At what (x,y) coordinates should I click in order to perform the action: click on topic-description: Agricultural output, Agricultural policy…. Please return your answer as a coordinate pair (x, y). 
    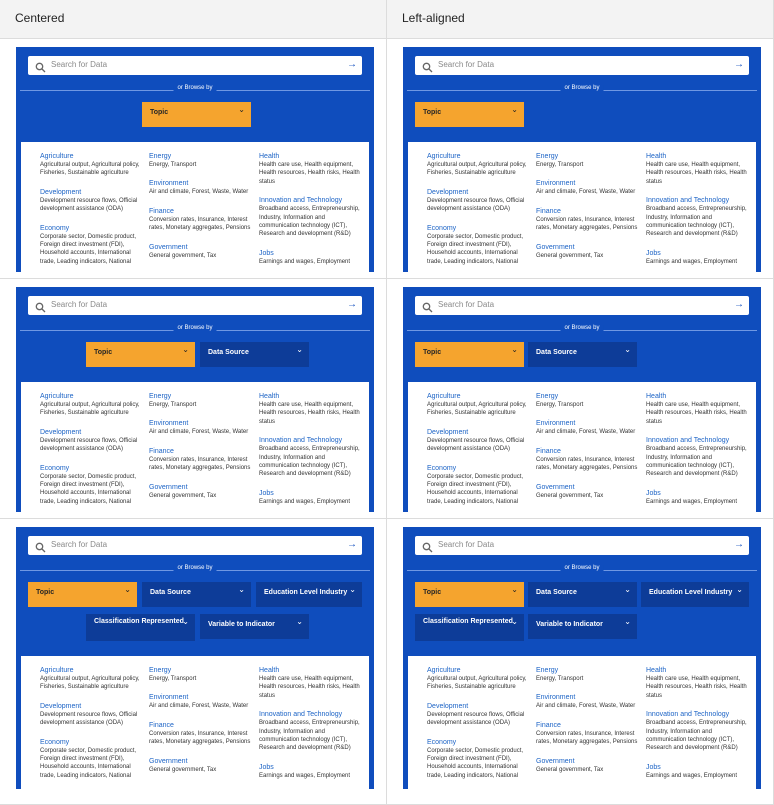
    Looking at the image, I should click on (90, 169).